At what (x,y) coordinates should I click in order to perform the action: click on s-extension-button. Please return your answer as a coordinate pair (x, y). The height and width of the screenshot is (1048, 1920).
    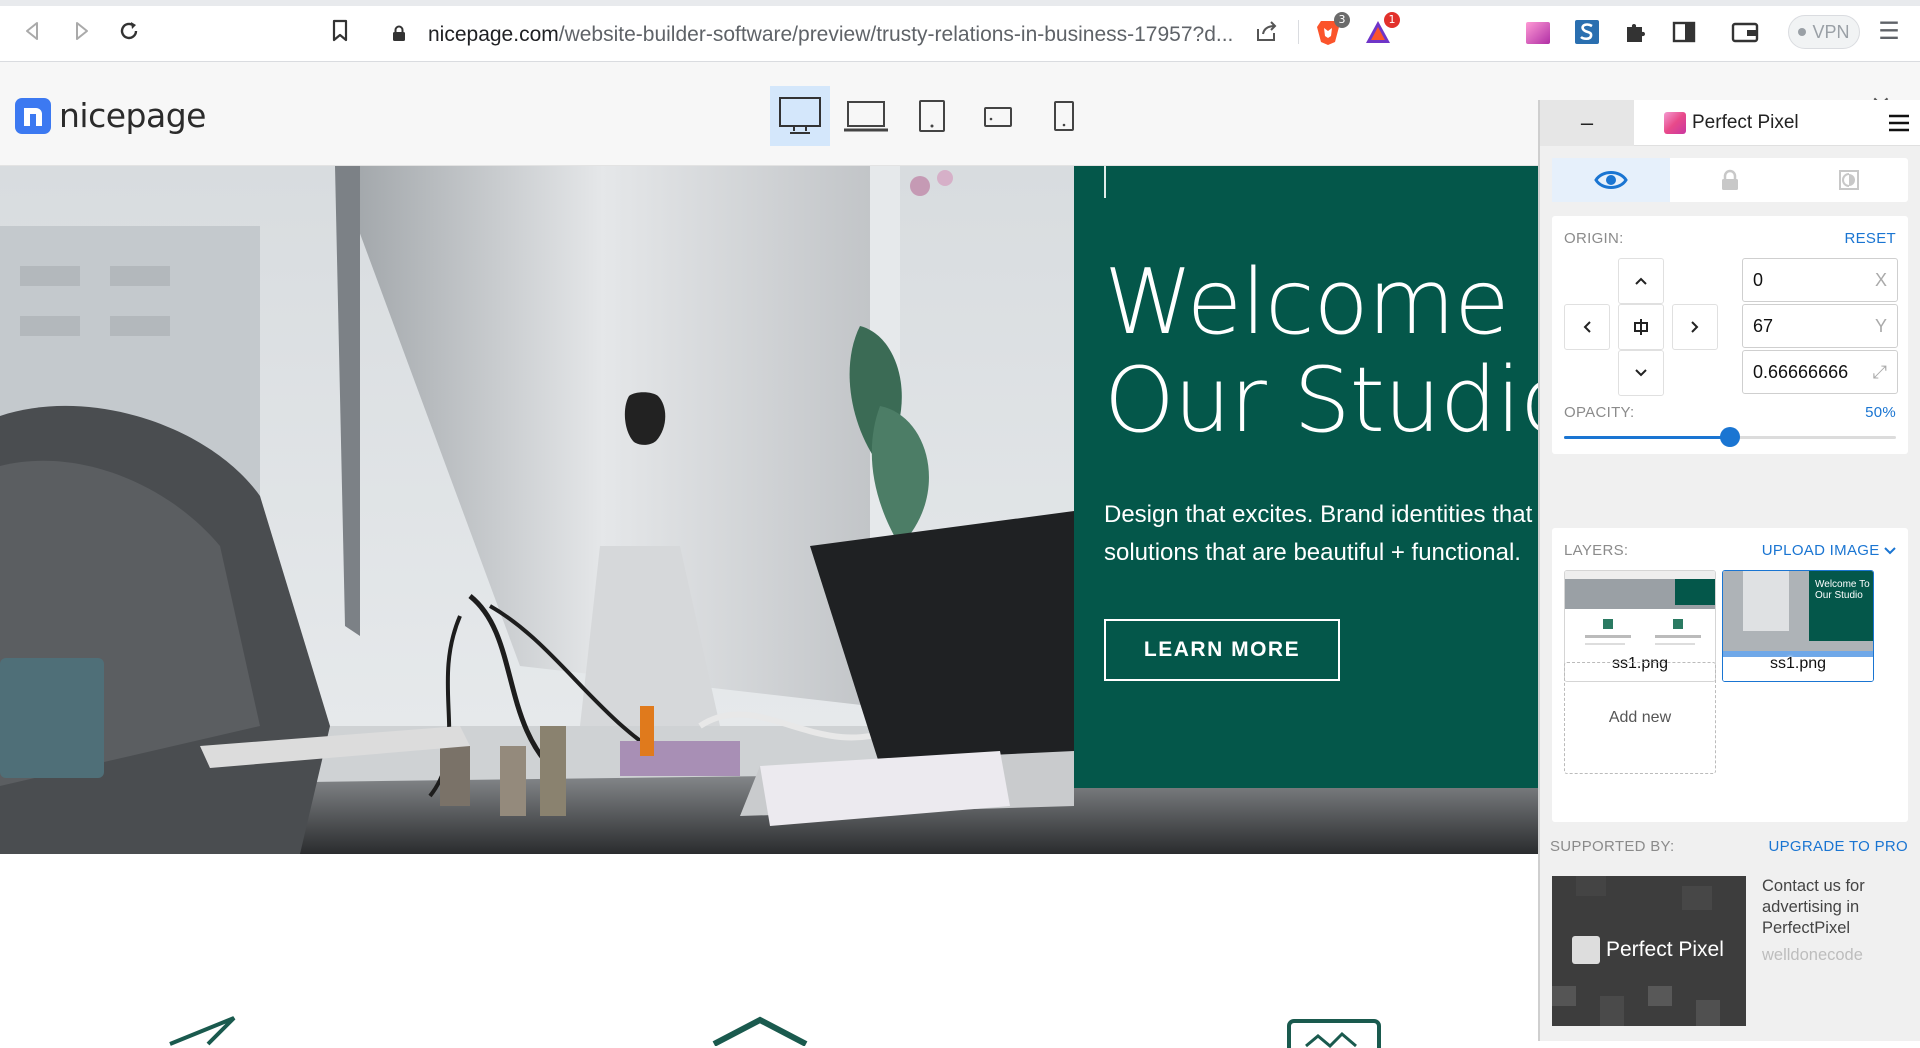
    Looking at the image, I should click on (1587, 32).